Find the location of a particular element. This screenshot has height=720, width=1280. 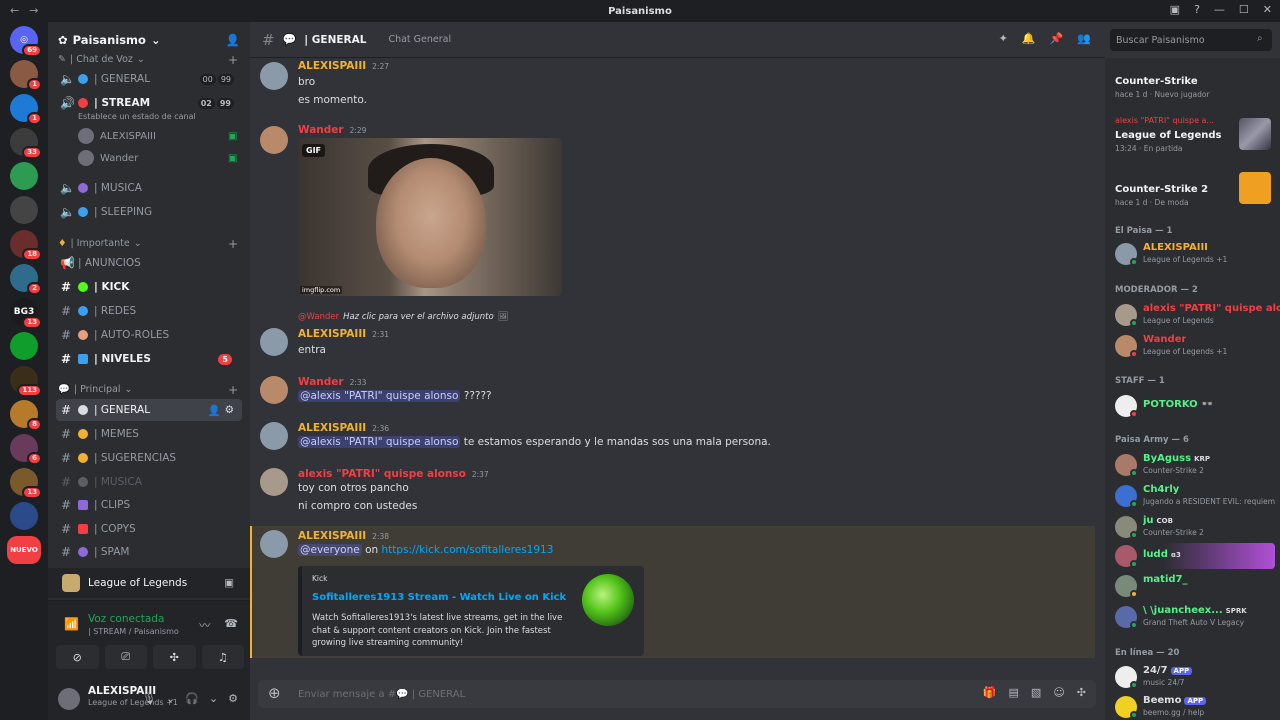

soundboard-button: ♫ is located at coordinates (222, 657).